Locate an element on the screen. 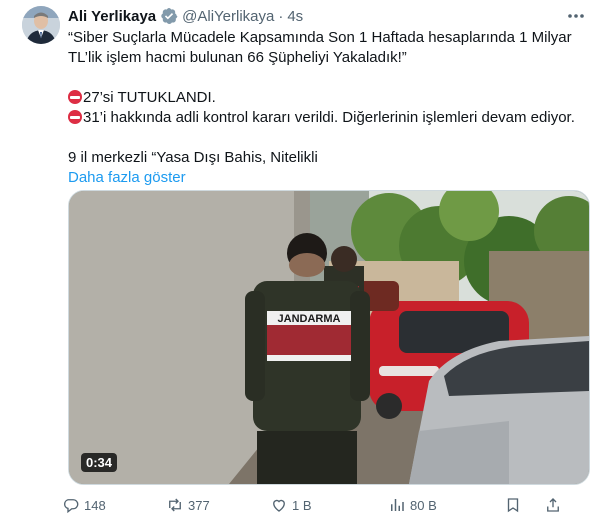  author-name: Ali Yerlikaya is located at coordinates (112, 16).